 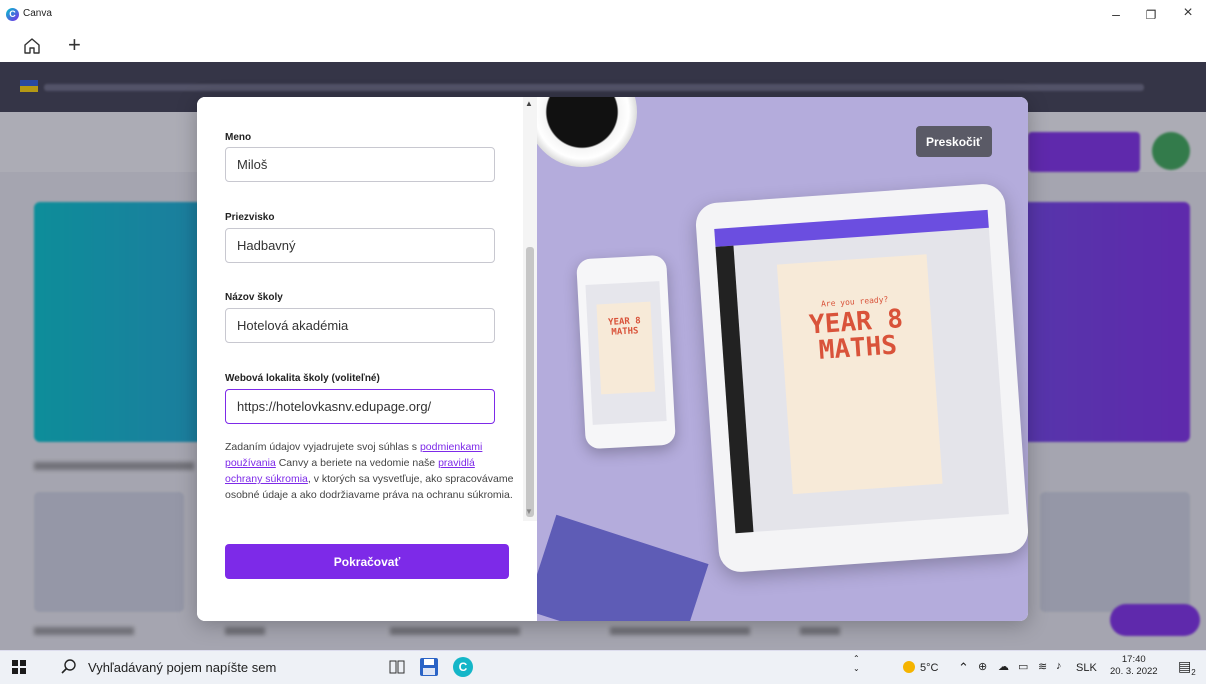 What do you see at coordinates (238, 137) in the screenshot?
I see `first-name-label: Meno` at bounding box center [238, 137].